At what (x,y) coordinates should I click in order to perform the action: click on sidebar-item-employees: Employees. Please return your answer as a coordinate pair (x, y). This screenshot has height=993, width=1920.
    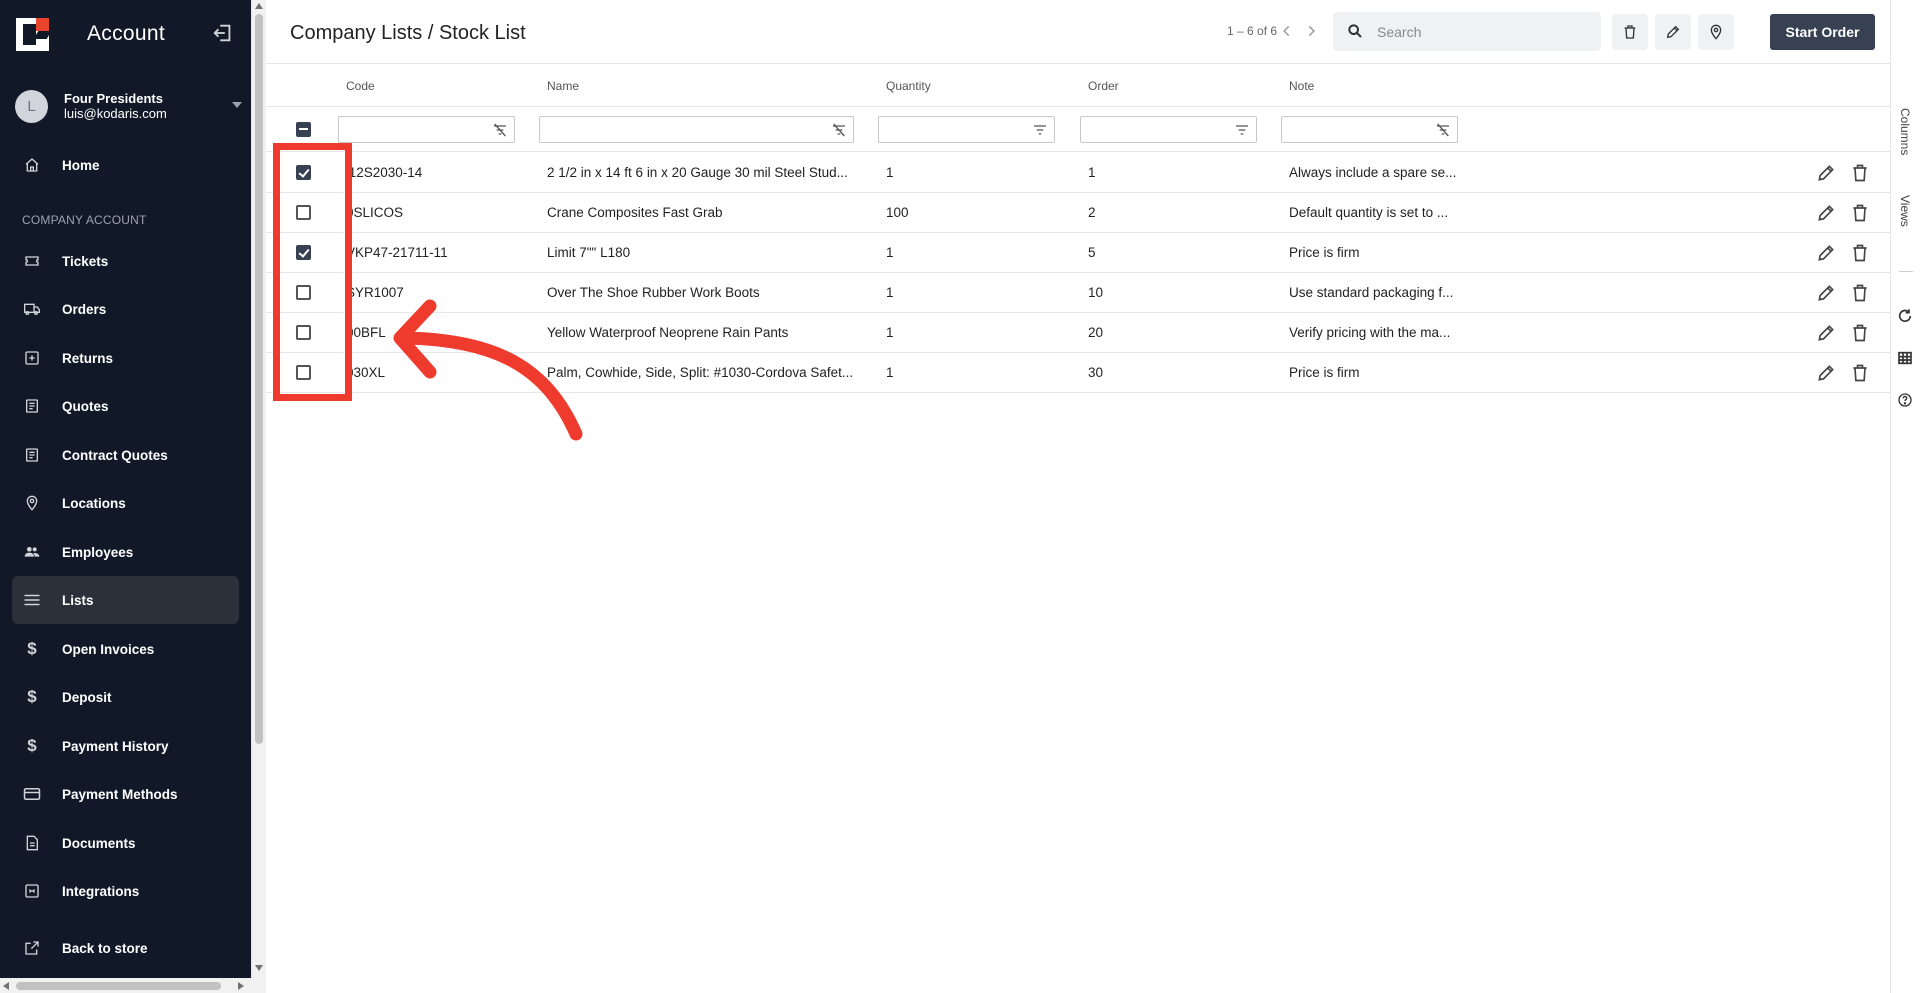
    Looking at the image, I should click on (125, 552).